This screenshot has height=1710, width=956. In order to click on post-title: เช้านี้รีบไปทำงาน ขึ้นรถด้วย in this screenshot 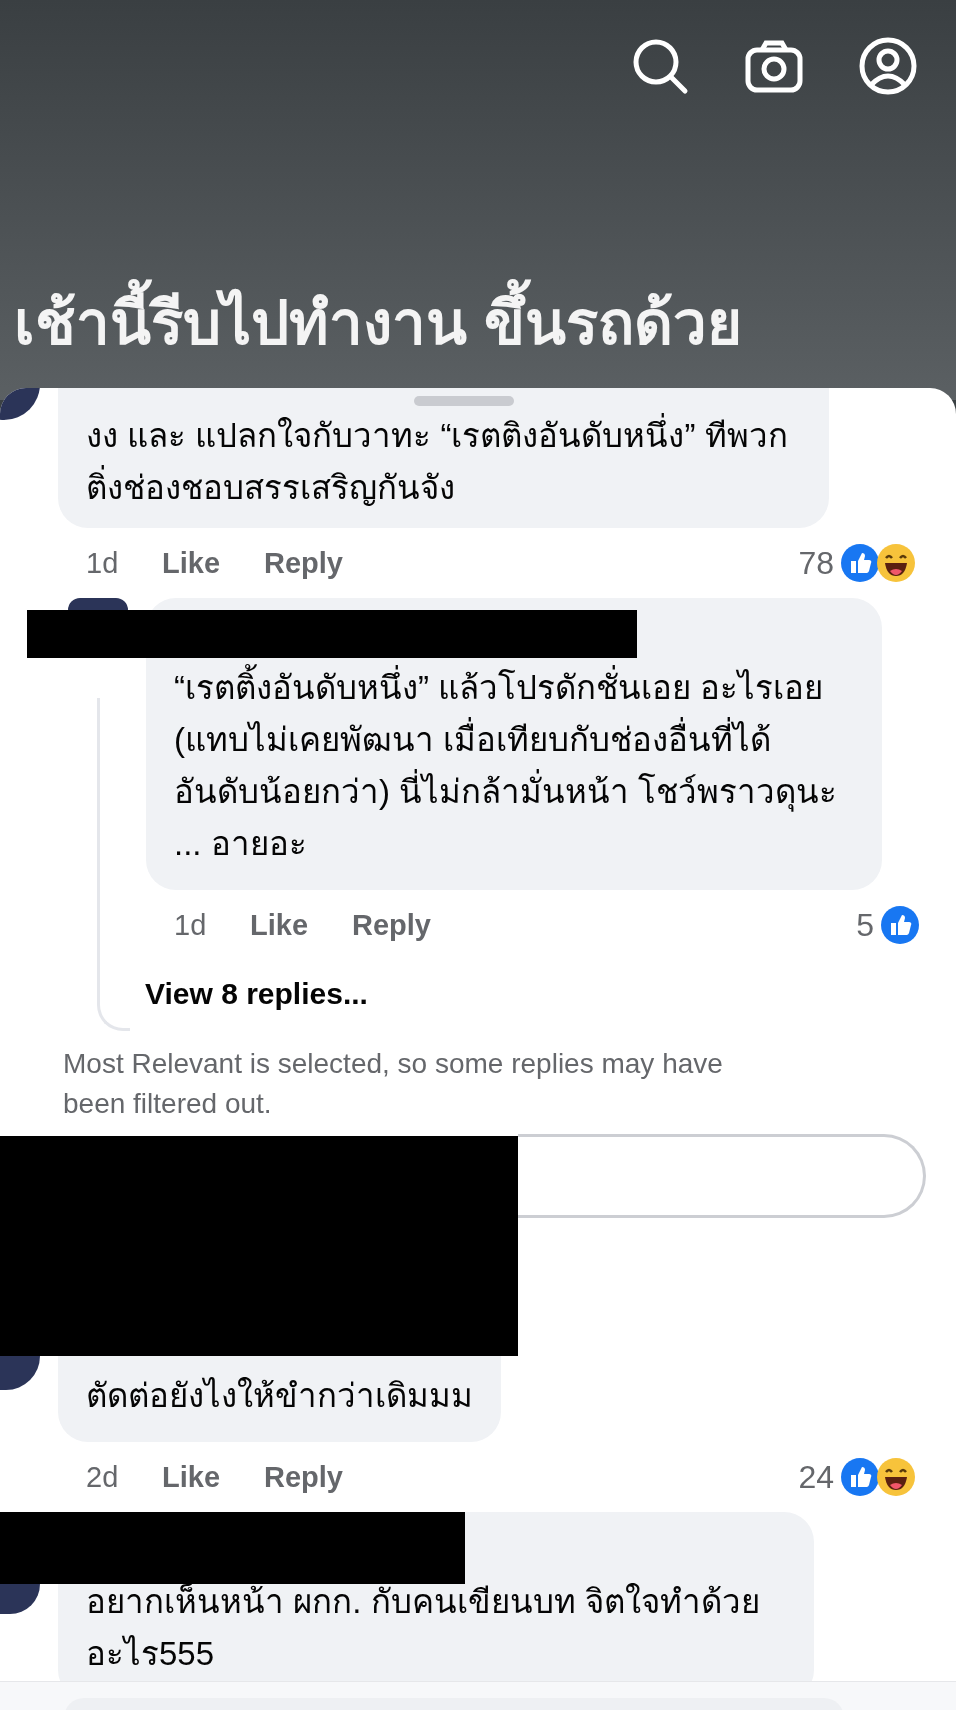, I will do `click(478, 324)`.